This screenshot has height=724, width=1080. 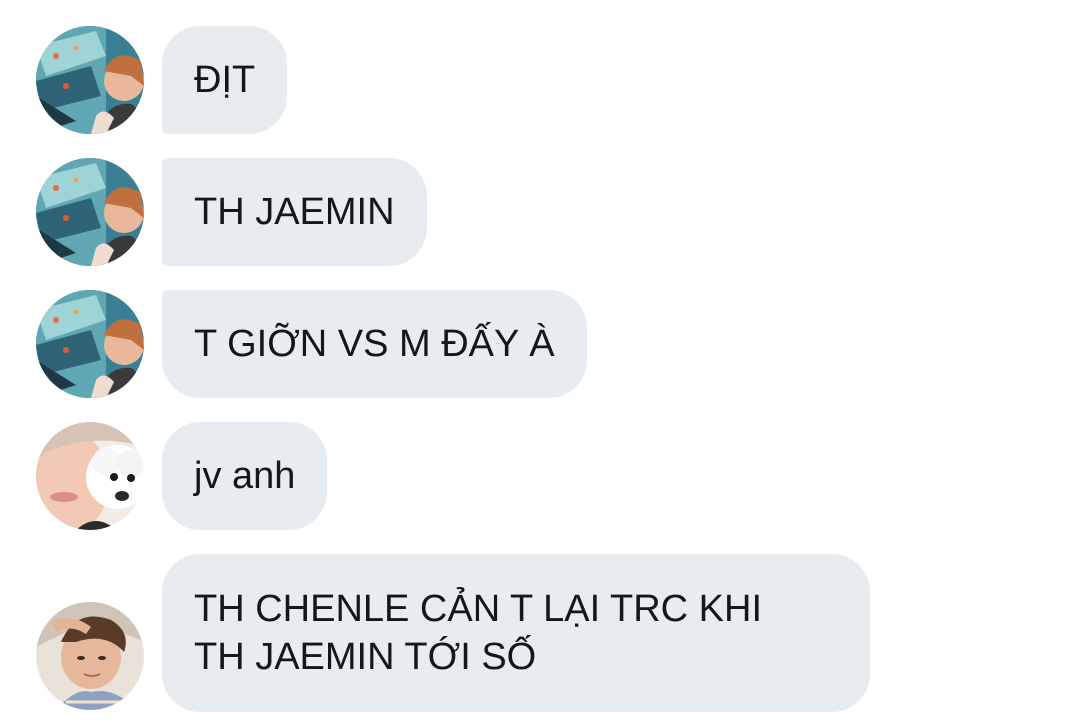 I want to click on message-row: T GIỠN VS M ĐẤY À, so click(x=540, y=344).